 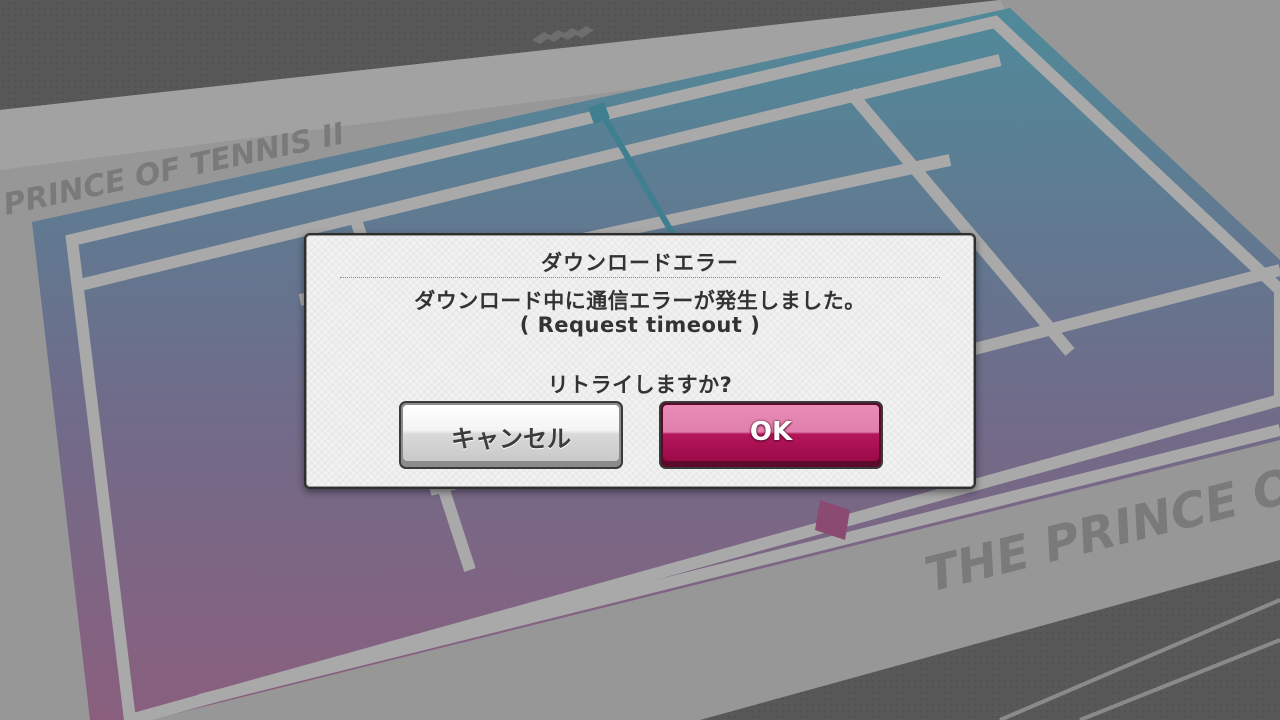 I want to click on cancel-button: キャンセル, so click(x=511, y=435).